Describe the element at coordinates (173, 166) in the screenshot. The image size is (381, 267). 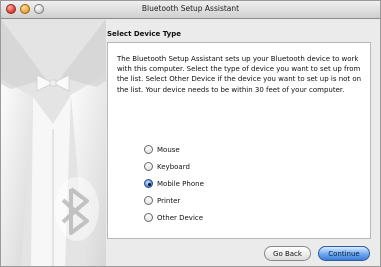
I see `radio-label: Keyboard` at that location.